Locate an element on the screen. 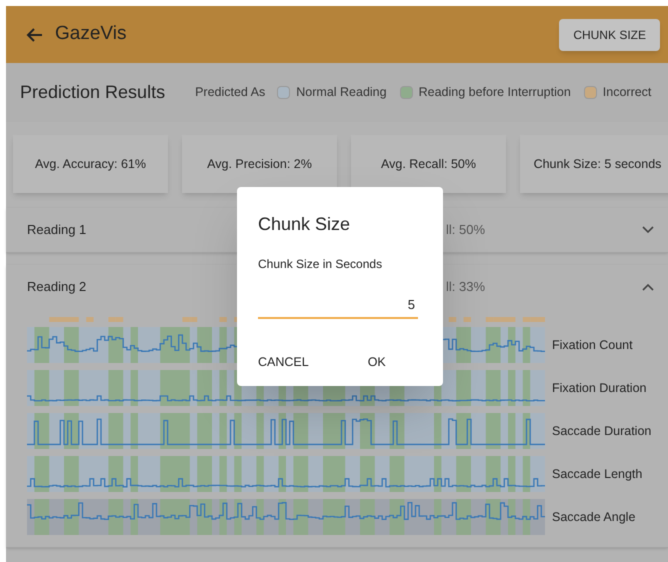  dialog-title: Chunk Size is located at coordinates (305, 224).